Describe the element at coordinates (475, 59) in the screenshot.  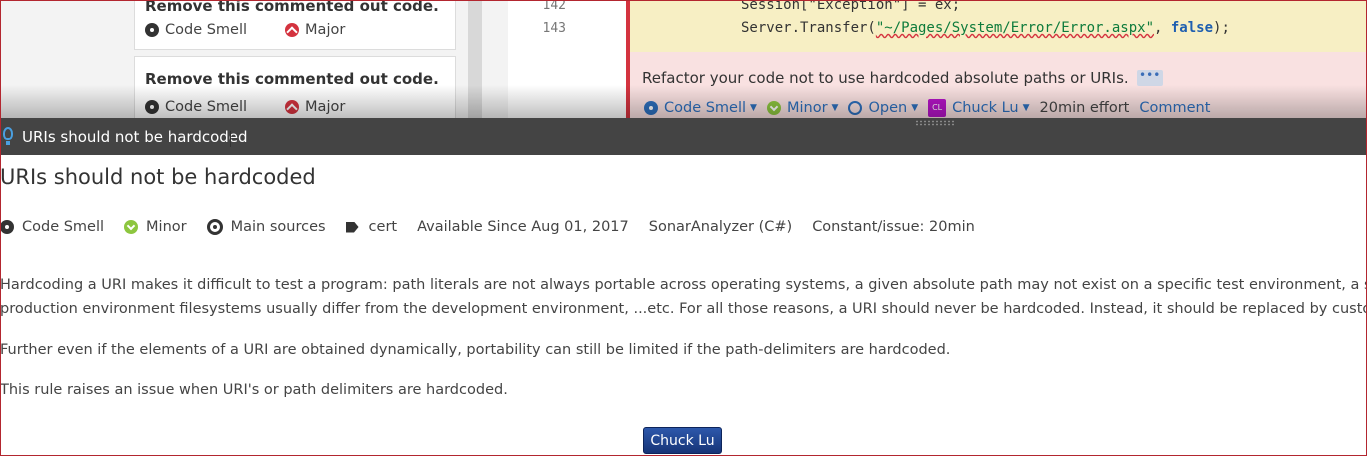
I see `scrollbar` at that location.